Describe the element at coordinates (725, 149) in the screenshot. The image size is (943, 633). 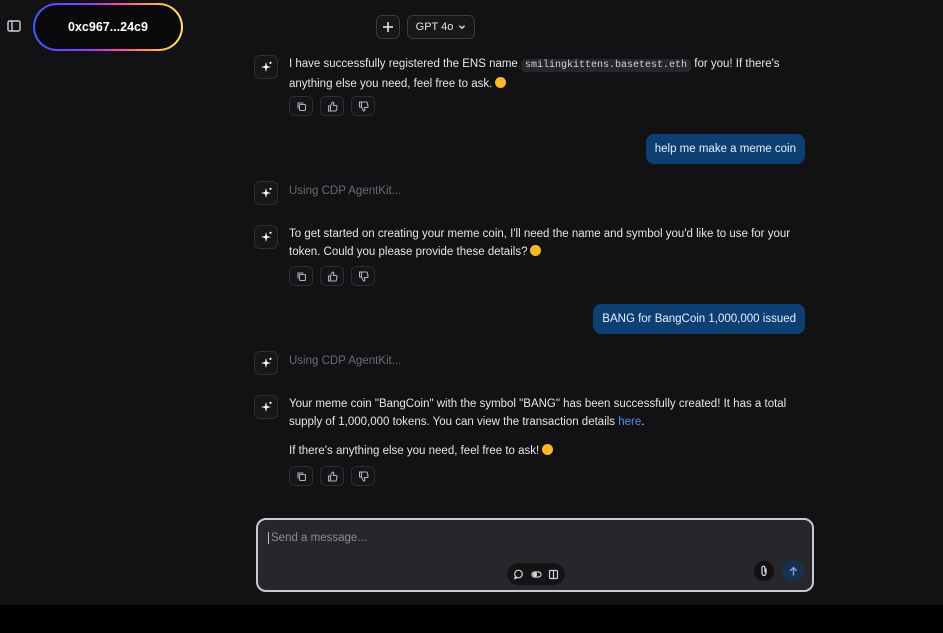
I see `user-message: help me make a meme coin` at that location.